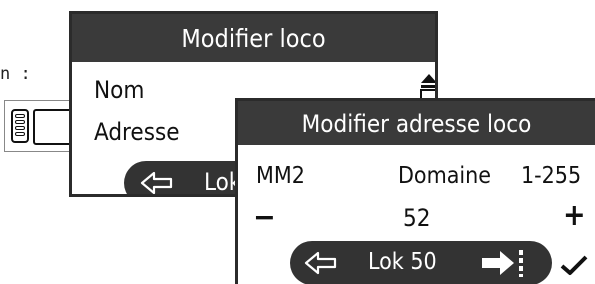 This screenshot has height=284, width=595. Describe the element at coordinates (280, 176) in the screenshot. I see `protocol-label: MM2` at that location.